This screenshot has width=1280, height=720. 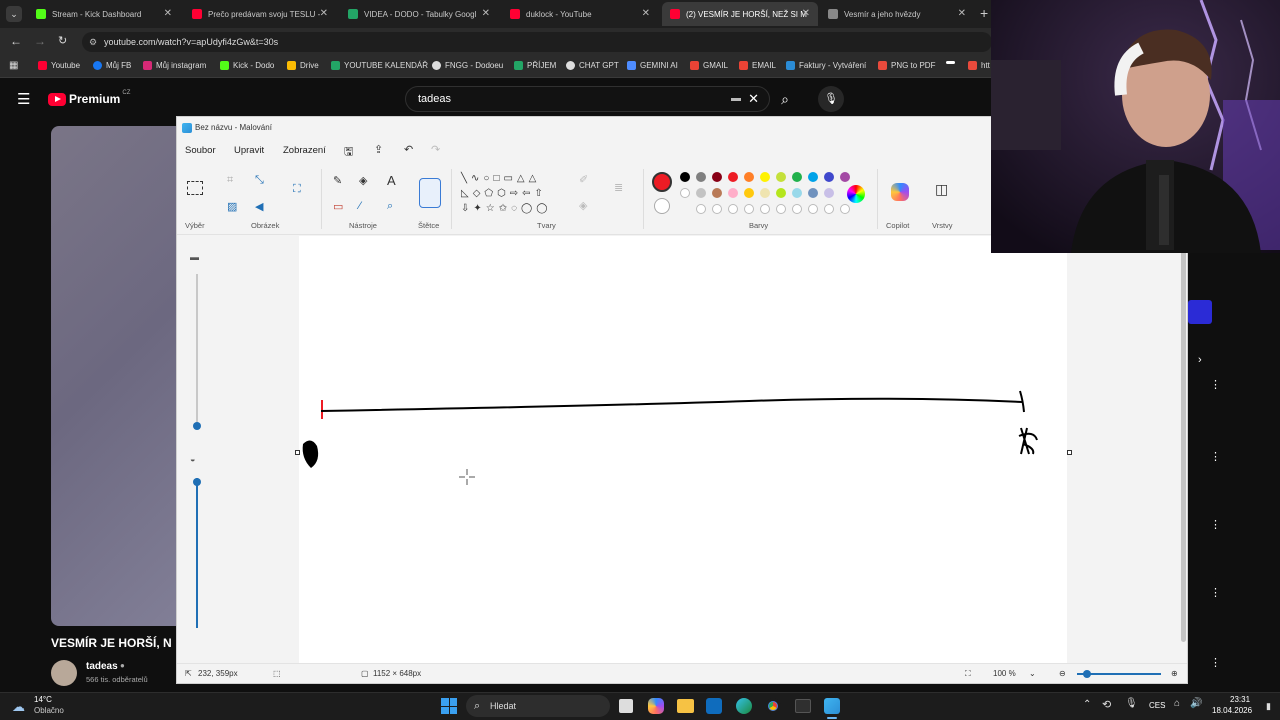 I want to click on youtube-logo: Premium CZ, so click(x=89, y=98).